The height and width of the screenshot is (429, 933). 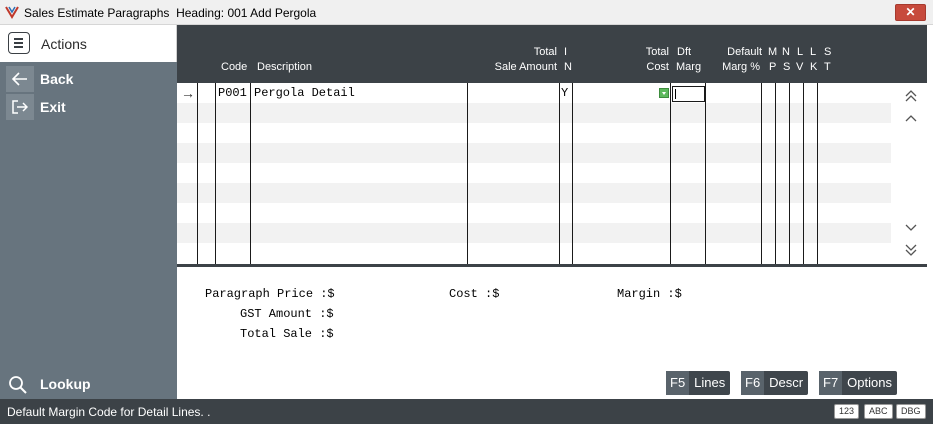 I want to click on window-bottom-edge, so click(x=466, y=426).